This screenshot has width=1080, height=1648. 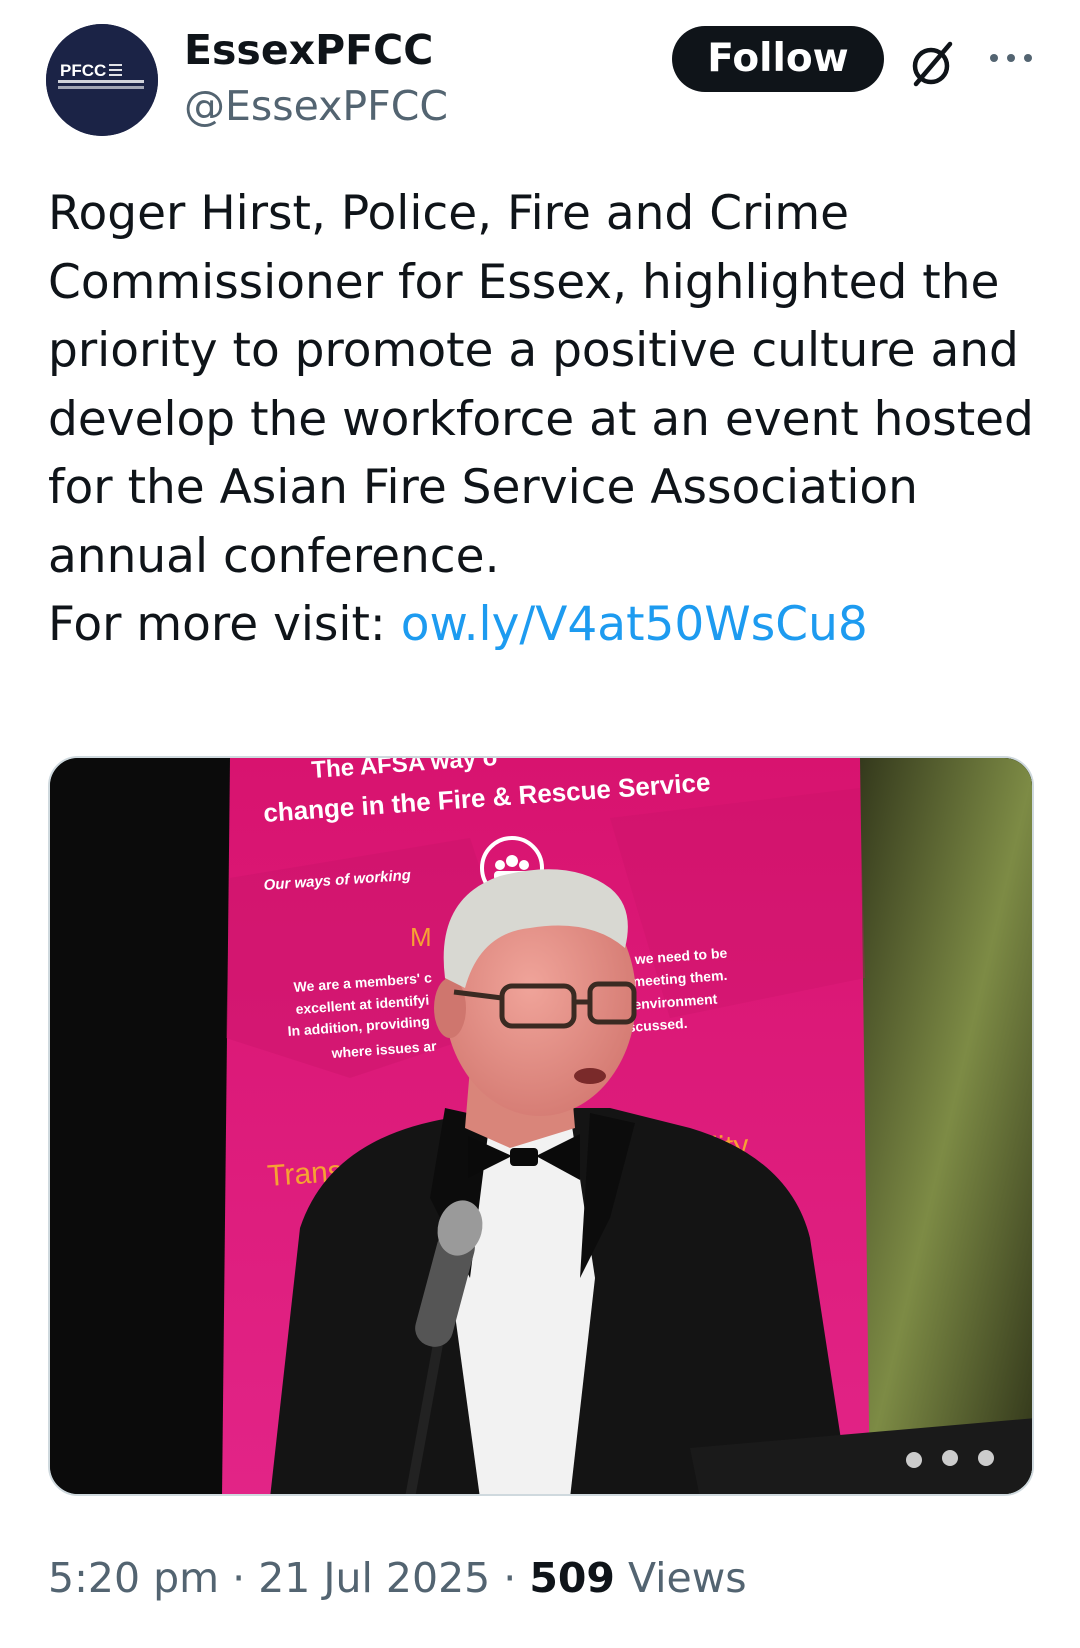 I want to click on views-label: Views, so click(x=680, y=1578).